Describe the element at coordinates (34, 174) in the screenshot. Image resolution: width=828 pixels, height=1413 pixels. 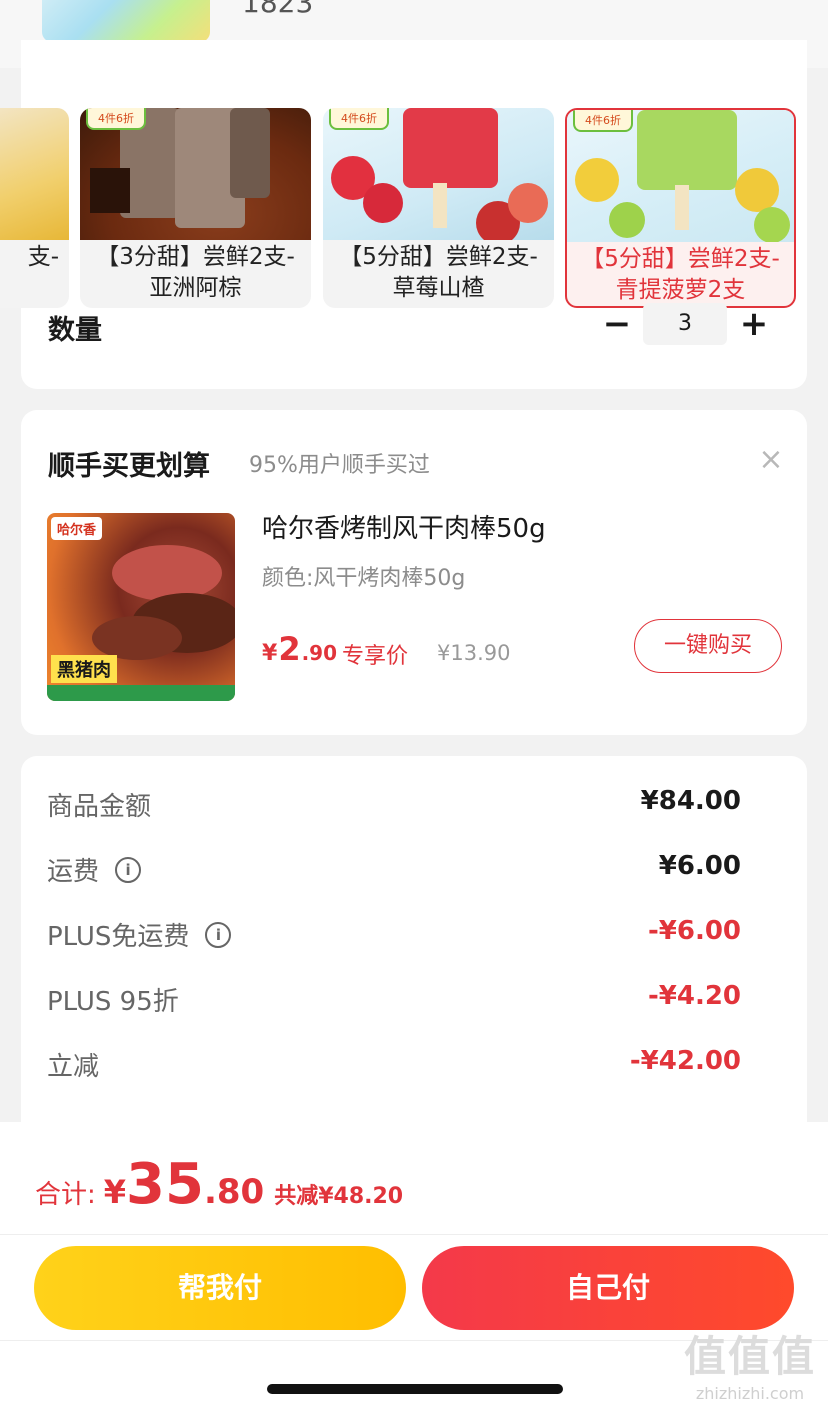
I see `variant-image` at that location.